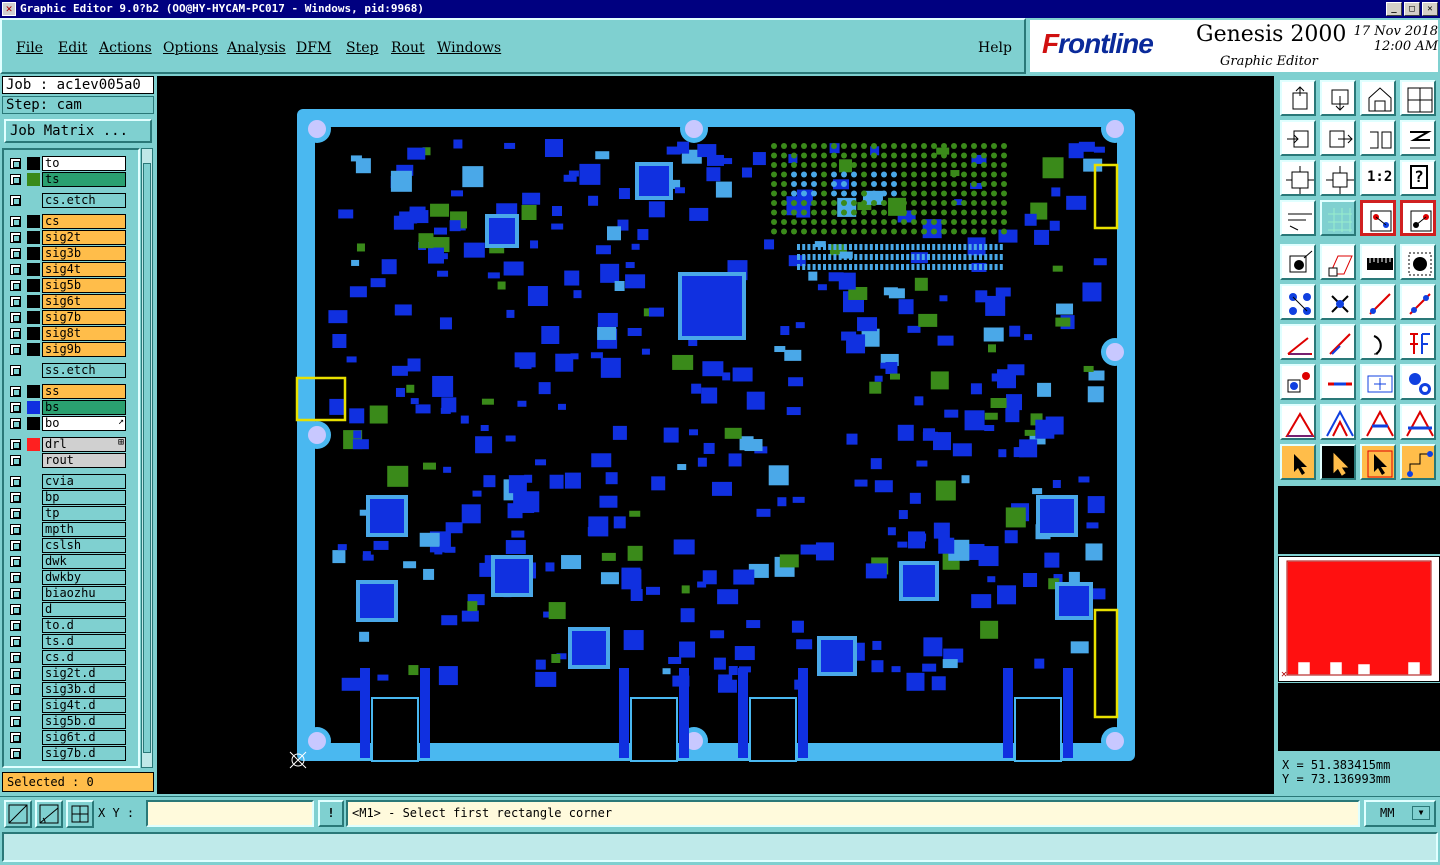 This screenshot has height=865, width=1440. I want to click on layer-row-biaozhu: biaozhu, so click(68, 593).